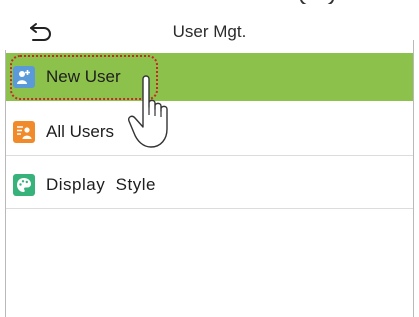 This screenshot has width=419, height=317. Describe the element at coordinates (83, 76) in the screenshot. I see `menu-item-label: New User` at that location.